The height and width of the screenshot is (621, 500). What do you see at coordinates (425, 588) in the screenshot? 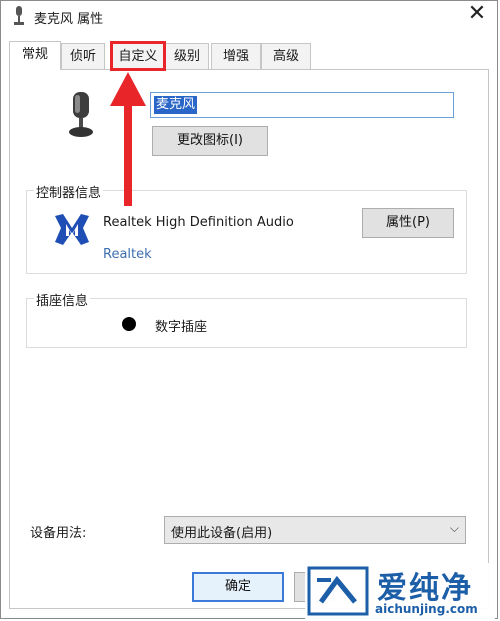
I see `watermark-brand: 爱纯净` at bounding box center [425, 588].